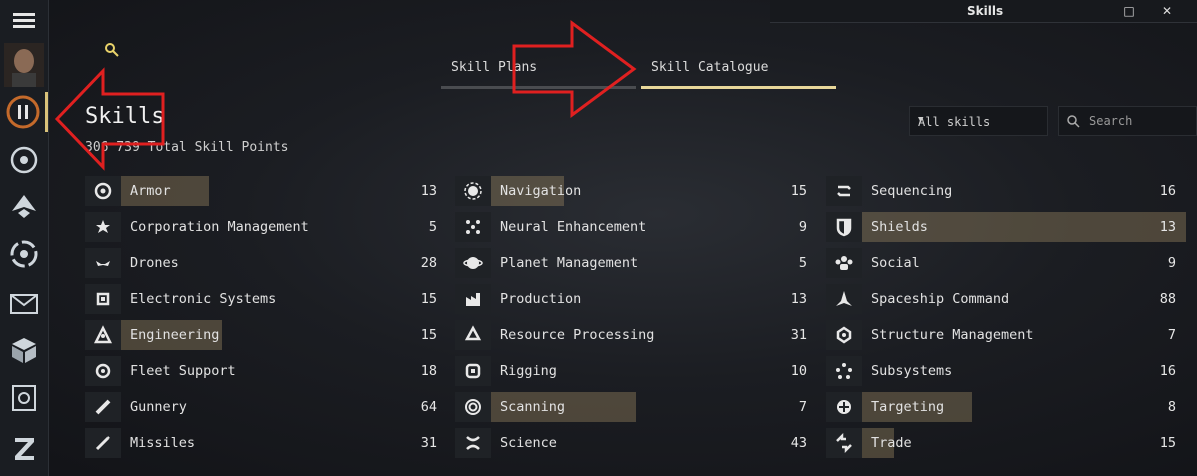 The image size is (1197, 476). I want to click on drone-icon, so click(103, 263).